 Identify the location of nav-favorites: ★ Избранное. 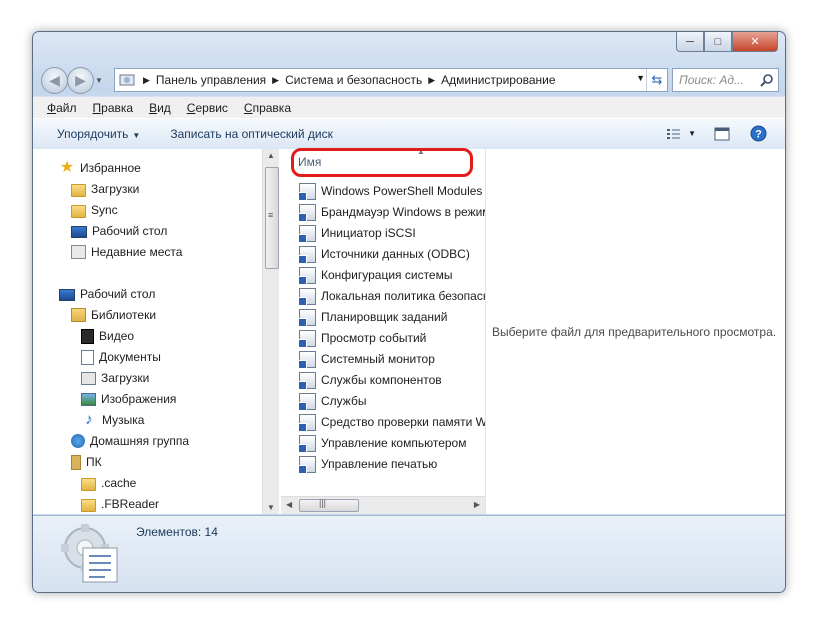
(100, 168).